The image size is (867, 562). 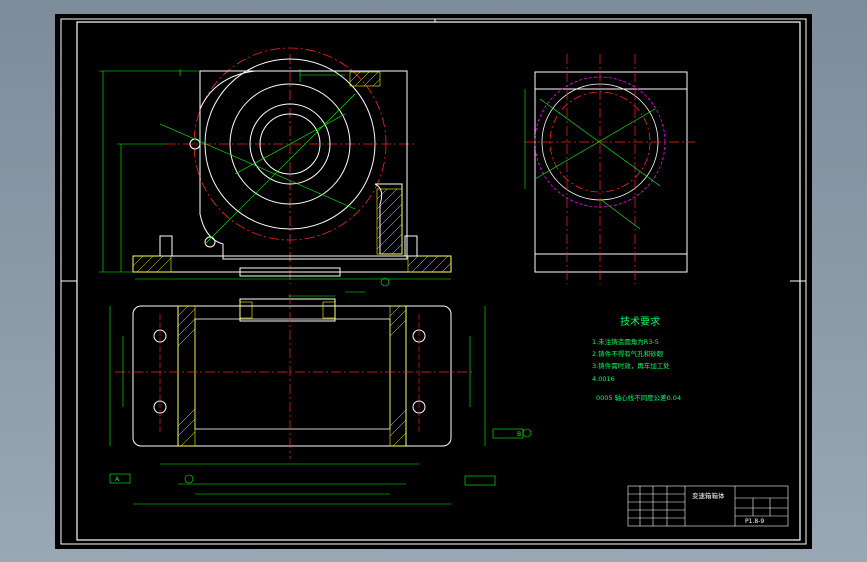 I want to click on tech-req-item: 1.未注铸造圆角为R3-5, so click(x=625, y=341).